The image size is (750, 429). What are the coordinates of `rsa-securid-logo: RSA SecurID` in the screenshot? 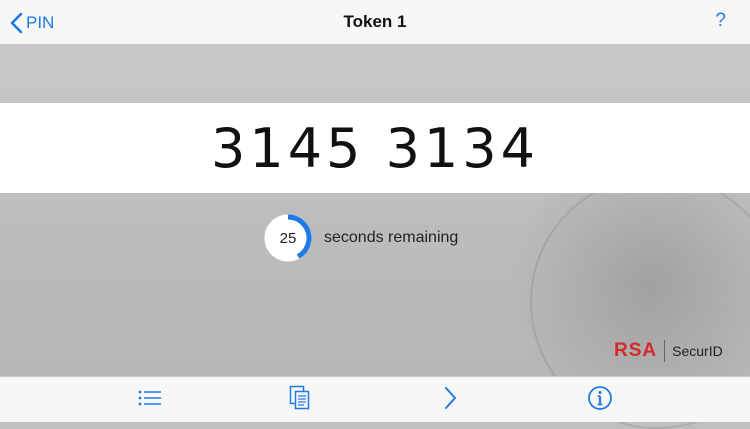 It's located at (668, 351).